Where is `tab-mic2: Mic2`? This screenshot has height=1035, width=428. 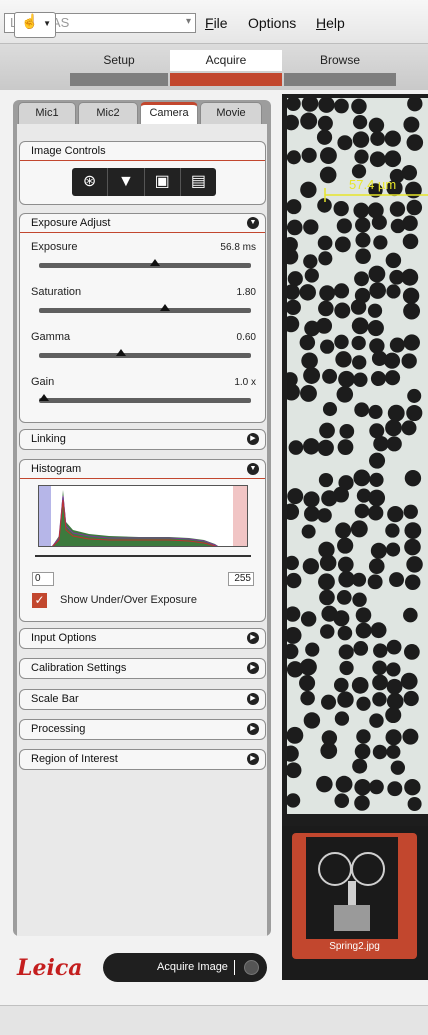 tab-mic2: Mic2 is located at coordinates (108, 113).